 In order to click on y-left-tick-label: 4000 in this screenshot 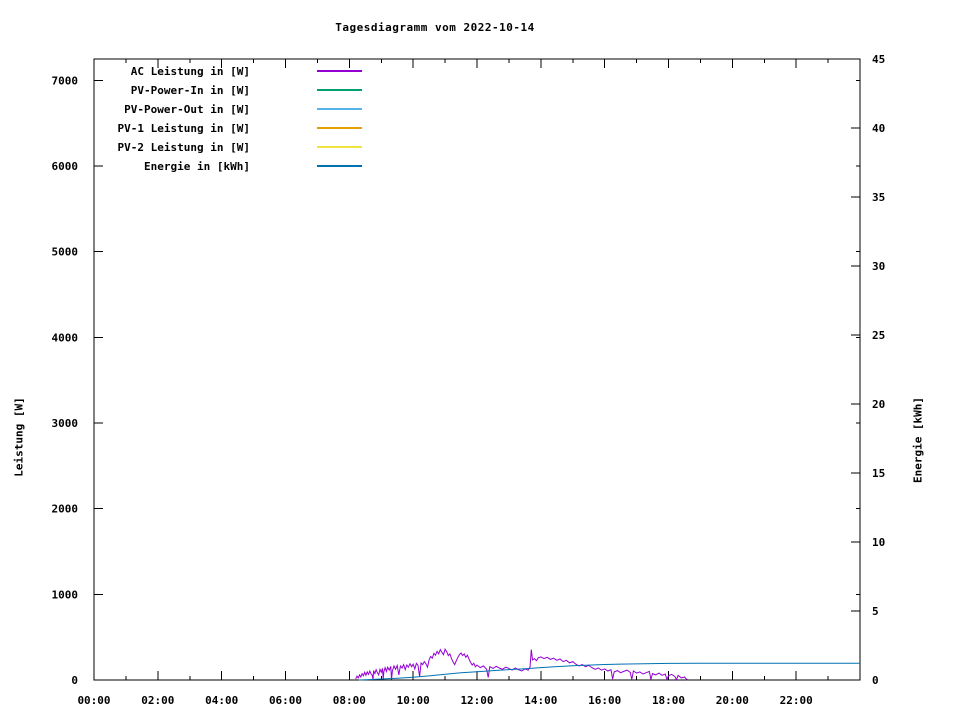, I will do `click(65, 337)`.